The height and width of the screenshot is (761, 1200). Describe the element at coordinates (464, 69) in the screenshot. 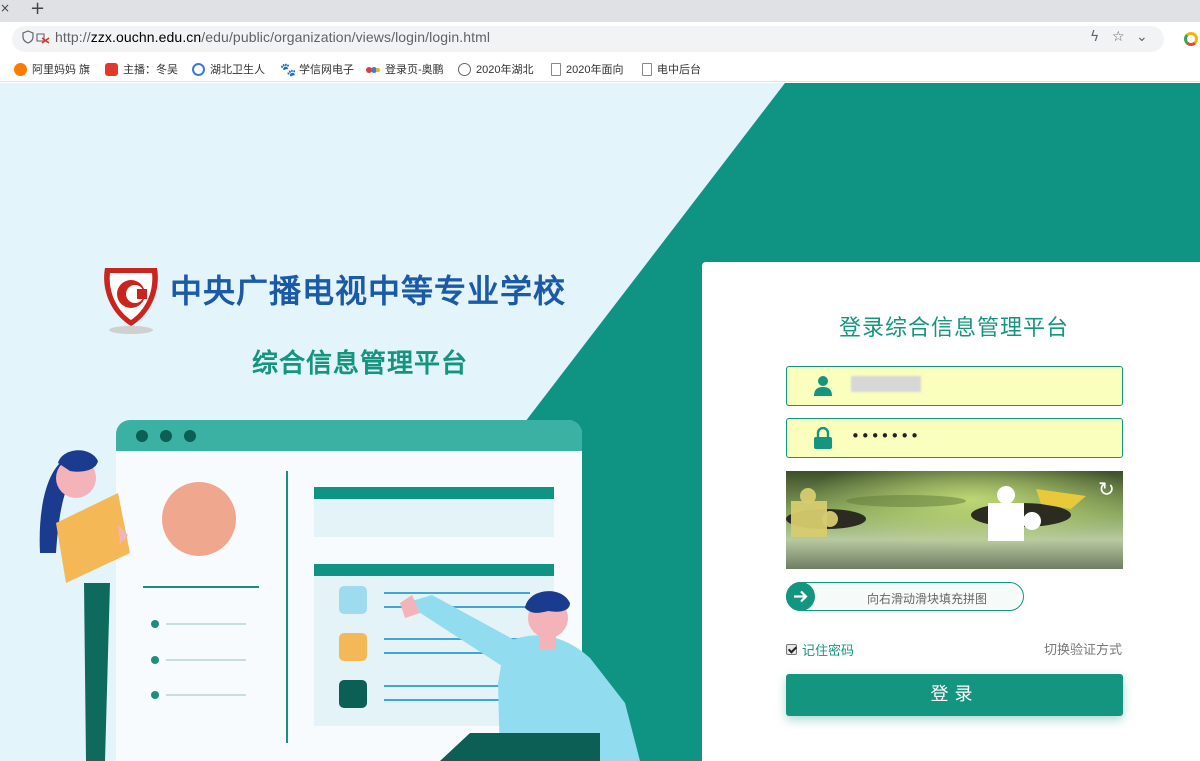

I see `badge-icon` at that location.